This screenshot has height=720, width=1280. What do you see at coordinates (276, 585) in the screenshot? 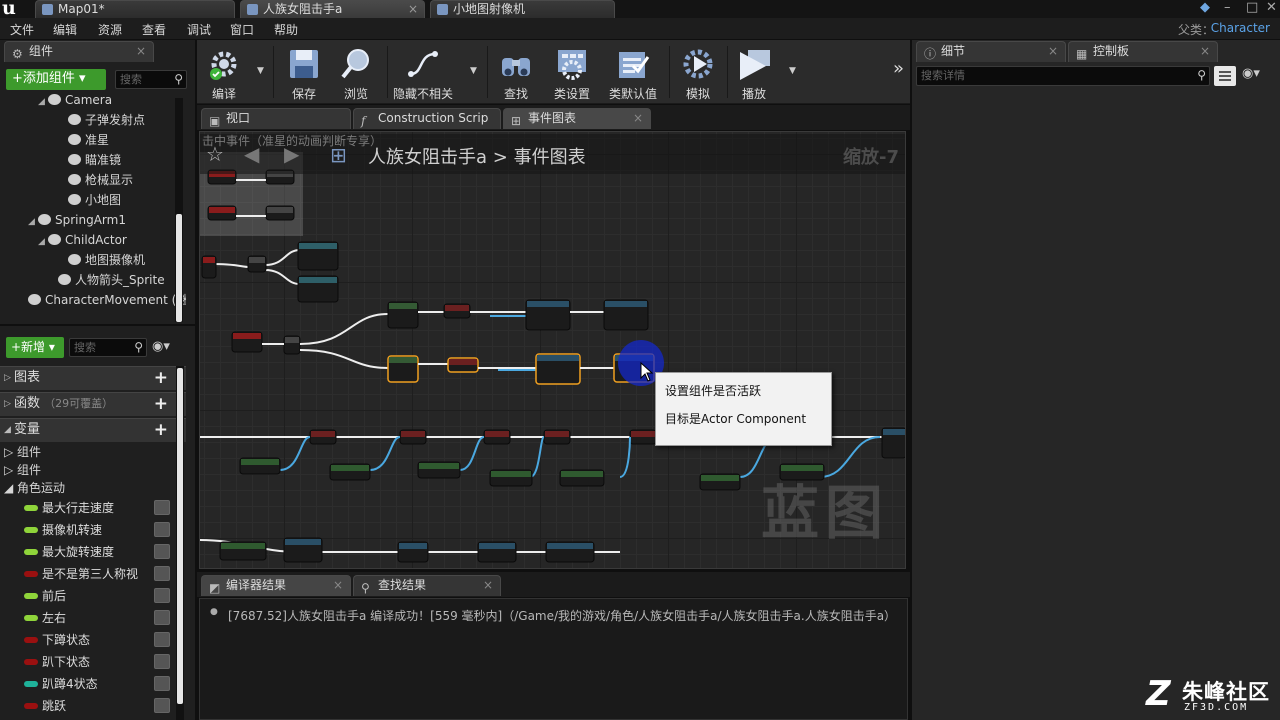
I see `tab-compiler-results: ◩ 编译器结果 ×` at bounding box center [276, 585].